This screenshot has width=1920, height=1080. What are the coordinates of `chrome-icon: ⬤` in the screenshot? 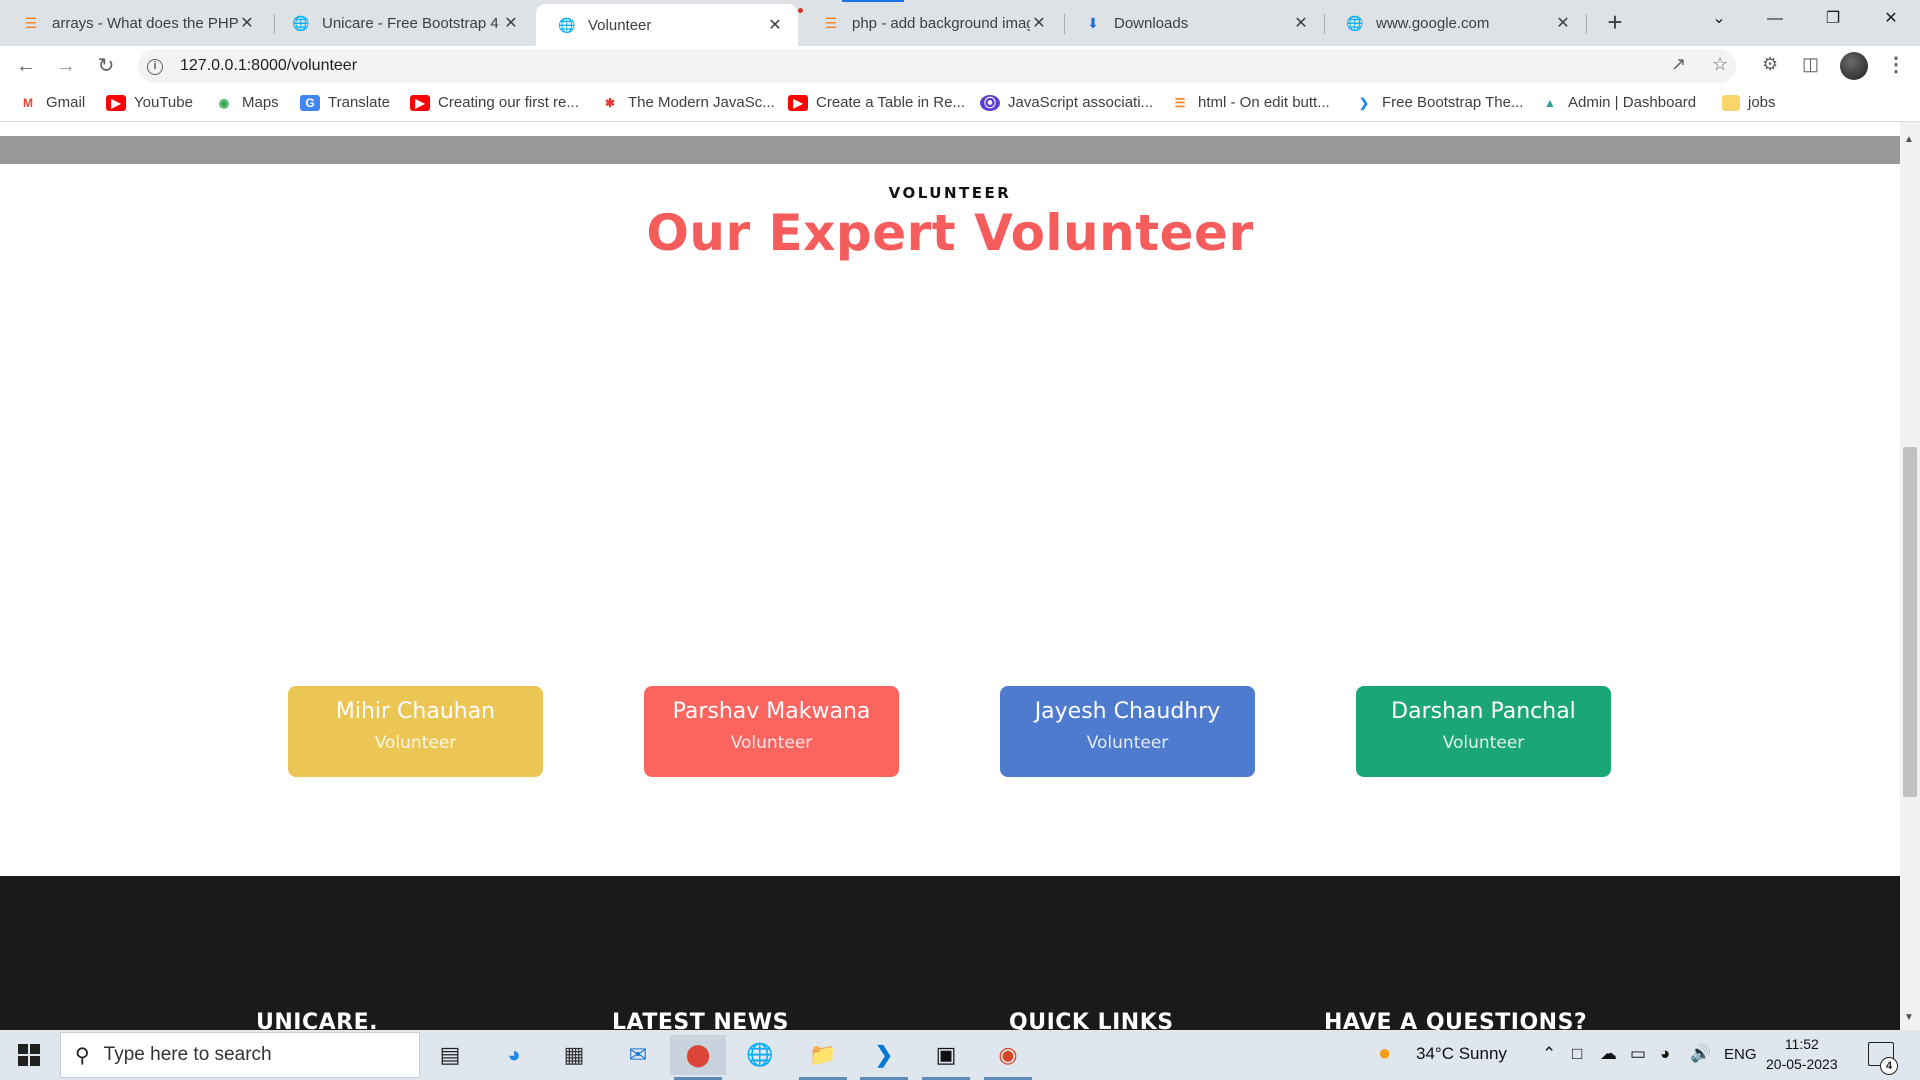 It's located at (698, 1057).